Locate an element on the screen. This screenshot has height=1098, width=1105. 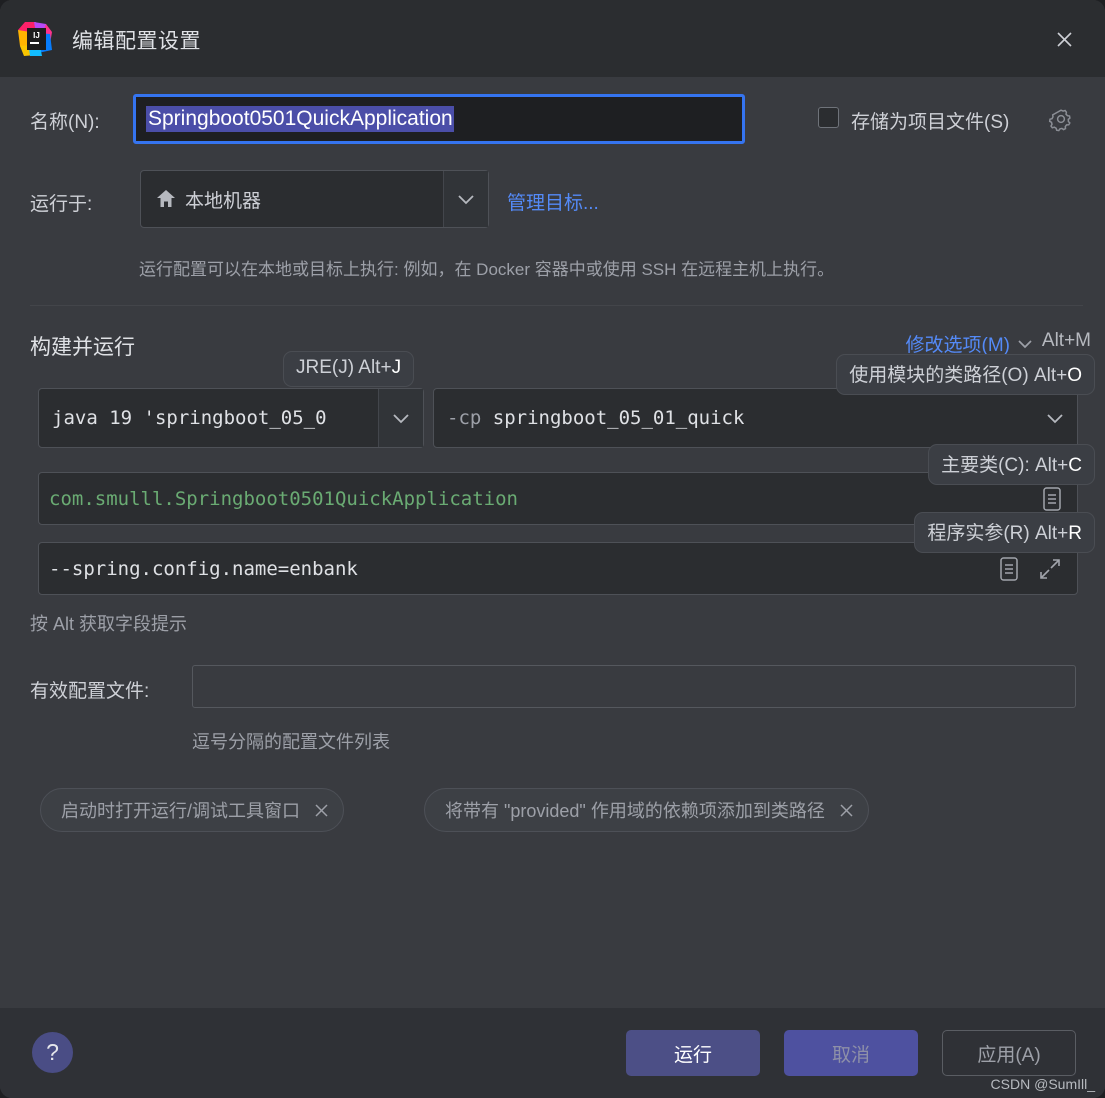
classpath-value: -cp springboot_05_01_quick is located at coordinates (589, 418).